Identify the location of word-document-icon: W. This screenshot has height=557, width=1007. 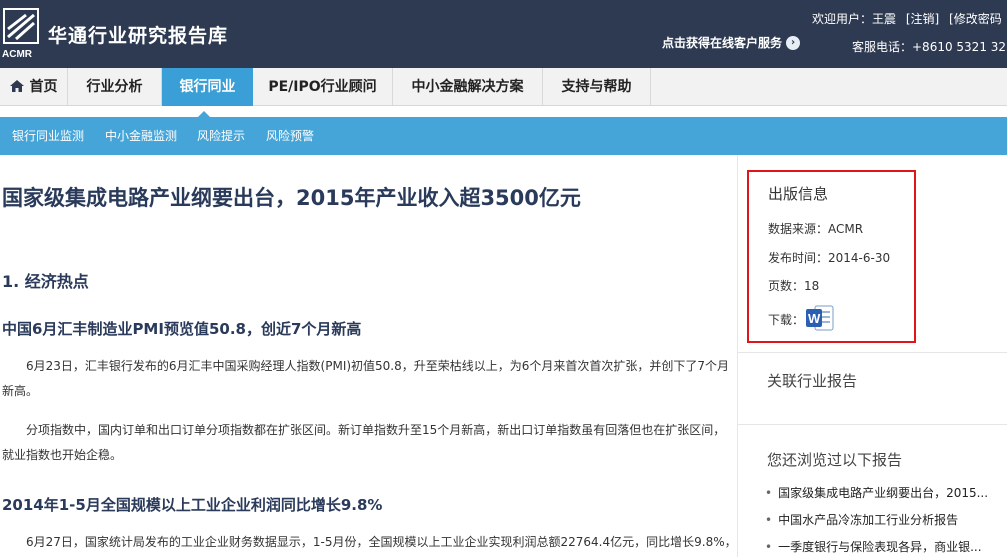
(820, 318).